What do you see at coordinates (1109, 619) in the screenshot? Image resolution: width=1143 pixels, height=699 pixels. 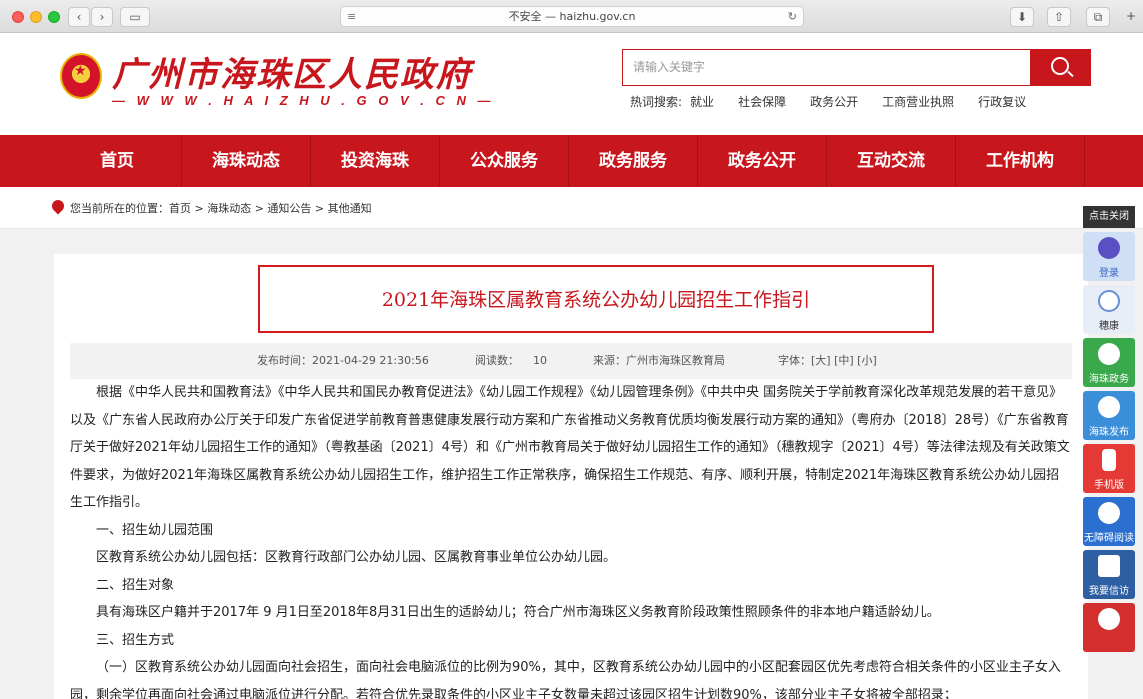 I see `robot-icon` at bounding box center [1109, 619].